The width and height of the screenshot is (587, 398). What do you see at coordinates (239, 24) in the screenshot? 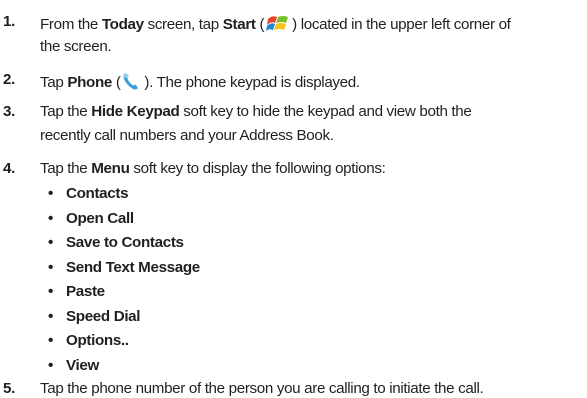
I see `start-label: Start` at bounding box center [239, 24].